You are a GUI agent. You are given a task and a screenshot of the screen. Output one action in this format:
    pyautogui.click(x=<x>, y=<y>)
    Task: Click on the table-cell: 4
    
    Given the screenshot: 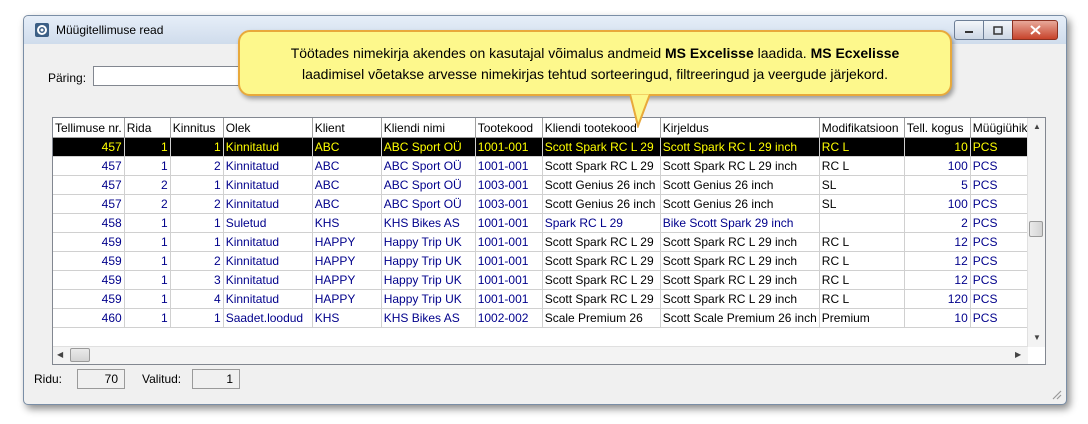 What is the action you would take?
    pyautogui.click(x=197, y=299)
    